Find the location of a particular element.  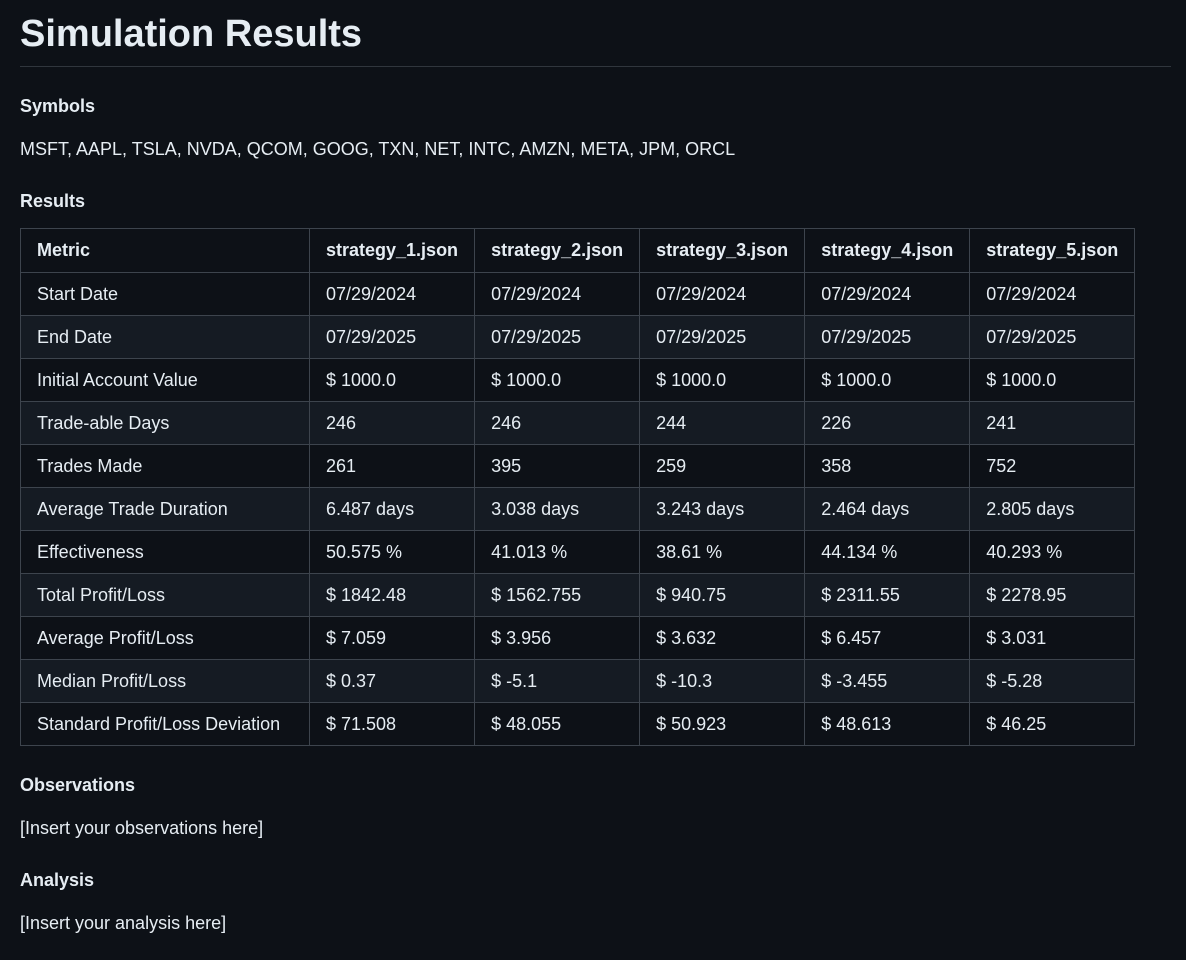

metric-cell: Average Profit/Loss is located at coordinates (165, 638).